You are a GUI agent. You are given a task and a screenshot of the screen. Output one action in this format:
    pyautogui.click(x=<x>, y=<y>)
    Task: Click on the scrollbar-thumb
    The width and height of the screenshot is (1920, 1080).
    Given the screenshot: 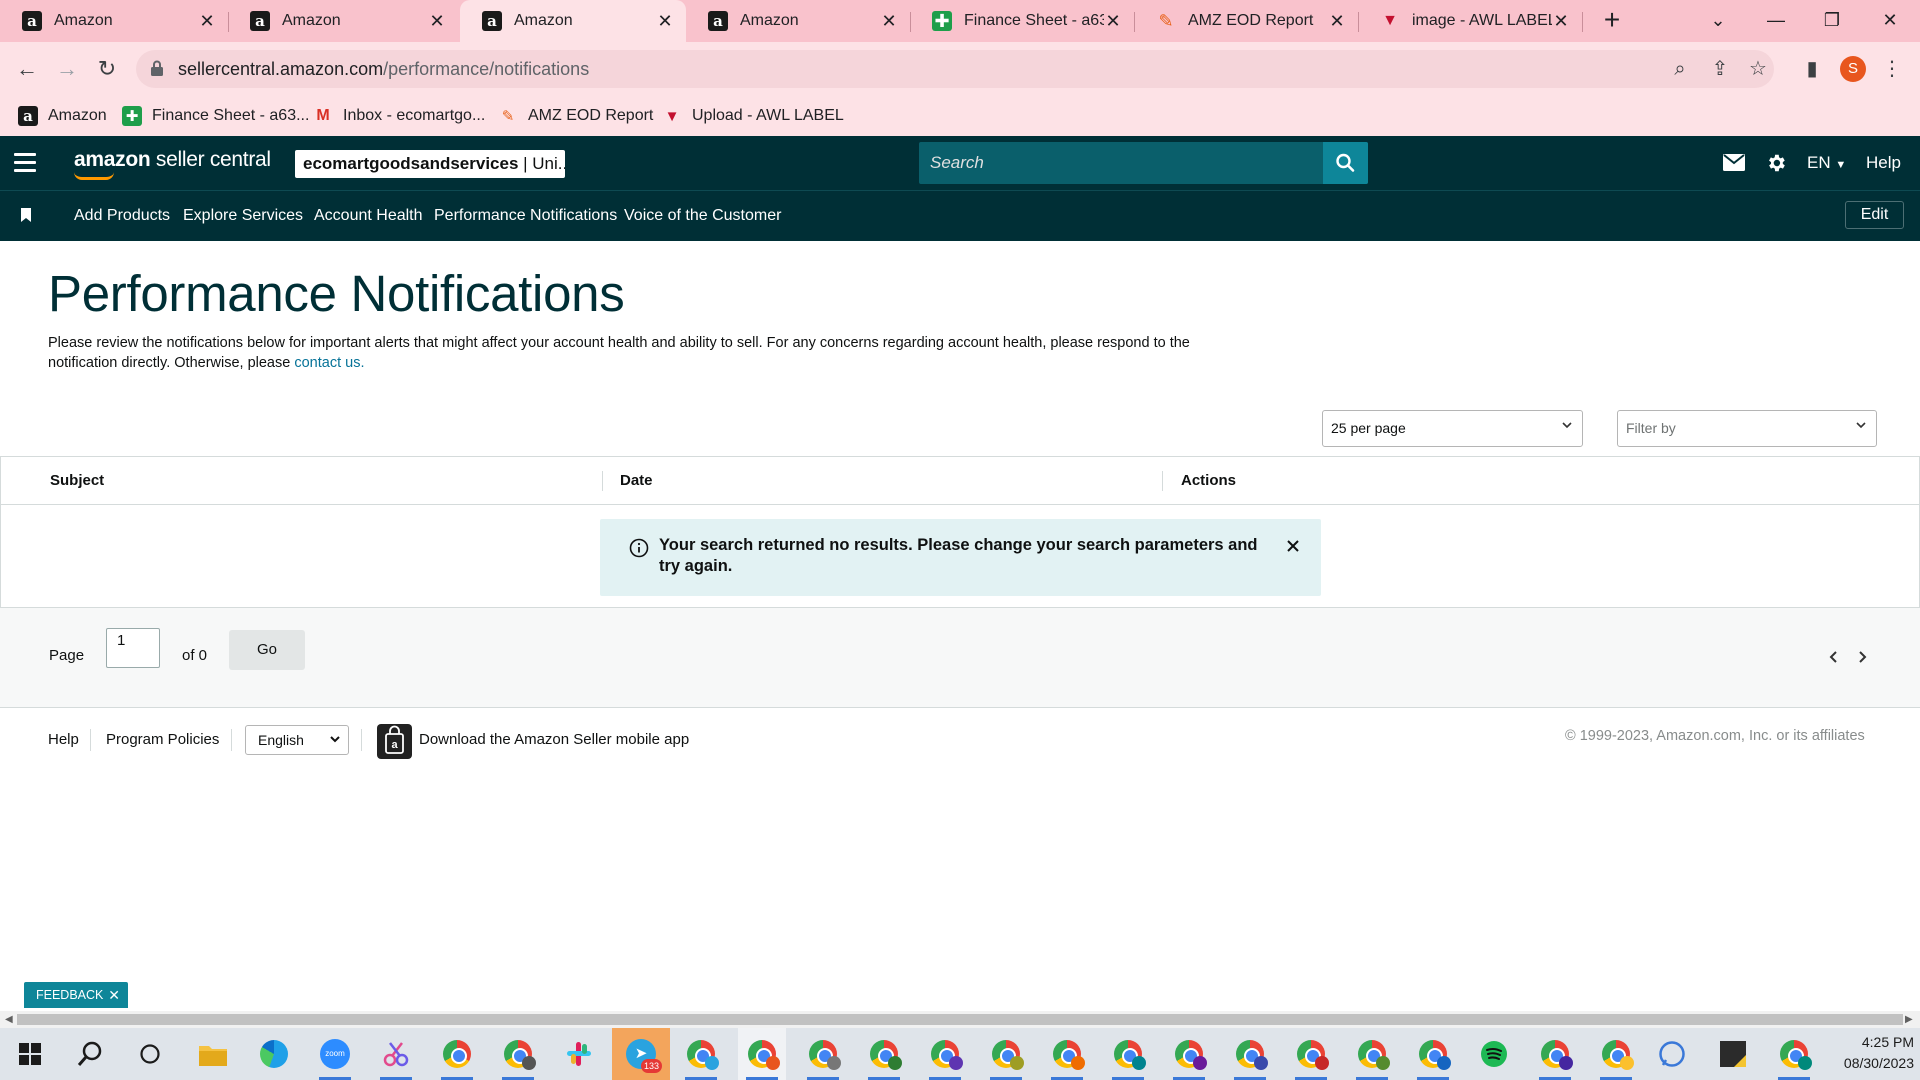 What is the action you would take?
    pyautogui.click(x=960, y=1019)
    